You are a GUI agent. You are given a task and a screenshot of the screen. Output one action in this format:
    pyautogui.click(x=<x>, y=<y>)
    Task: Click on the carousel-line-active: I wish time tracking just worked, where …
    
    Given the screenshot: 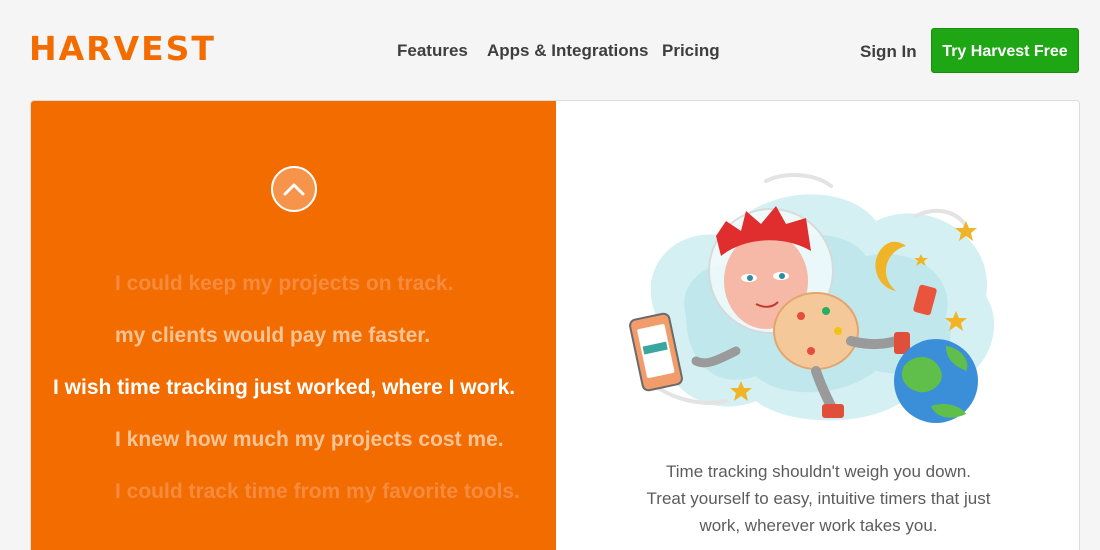 What is the action you would take?
    pyautogui.click(x=284, y=387)
    